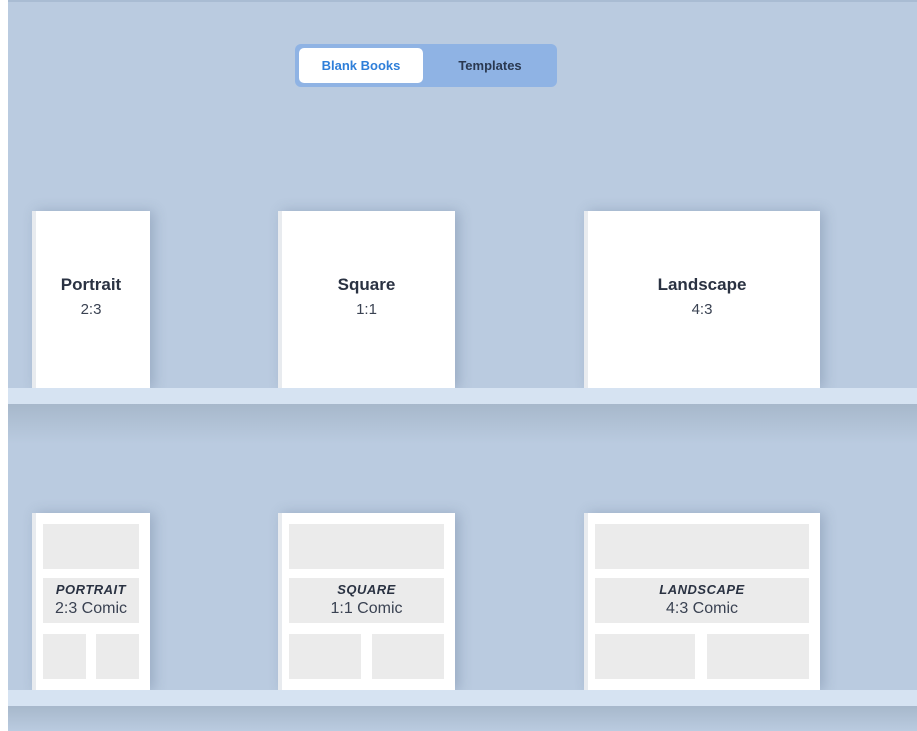 This screenshot has height=731, width=917. What do you see at coordinates (91, 309) in the screenshot?
I see `book-ratio: 2:3` at bounding box center [91, 309].